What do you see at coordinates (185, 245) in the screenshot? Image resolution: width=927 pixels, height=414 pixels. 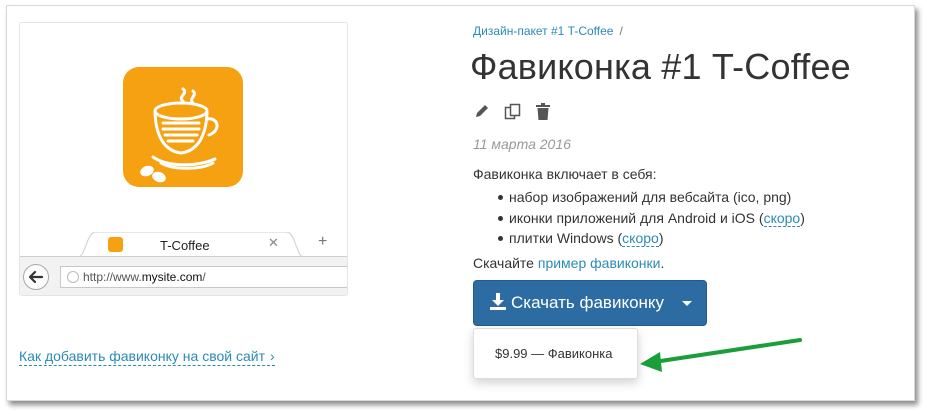 I see `tab-title: T-Coffee` at bounding box center [185, 245].